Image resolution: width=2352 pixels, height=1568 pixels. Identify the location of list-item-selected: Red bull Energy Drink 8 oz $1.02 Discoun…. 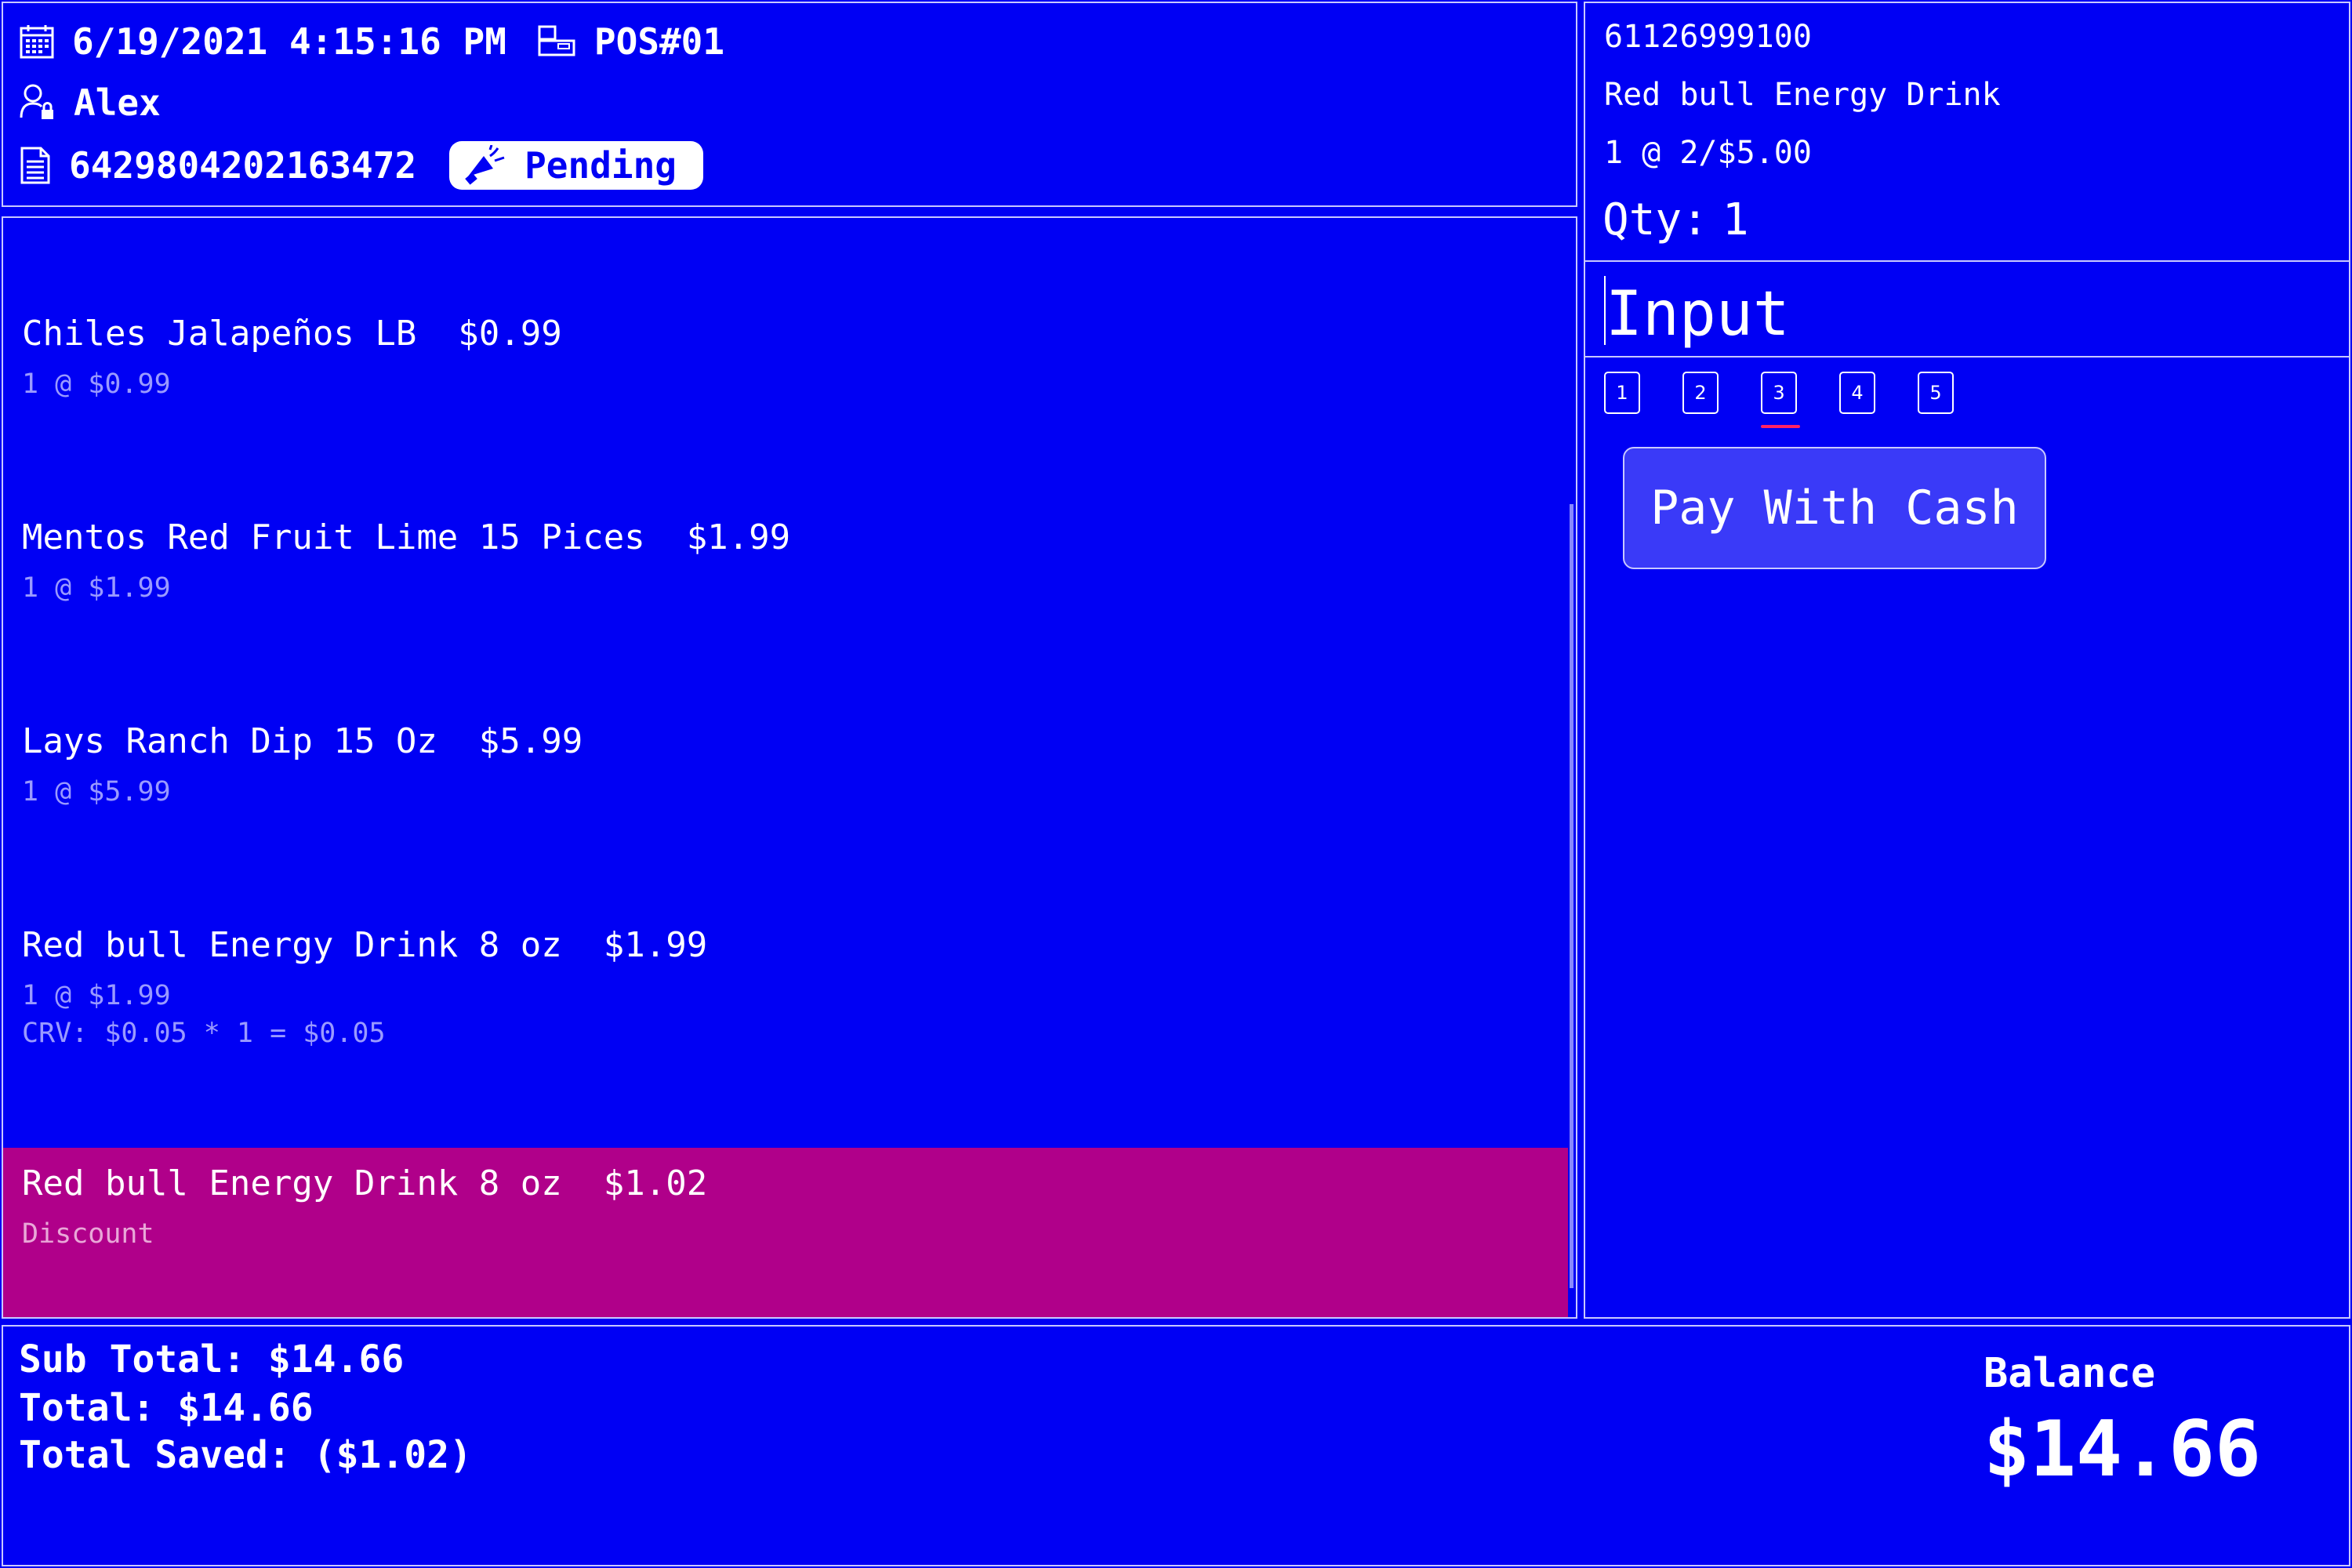
(785, 1232).